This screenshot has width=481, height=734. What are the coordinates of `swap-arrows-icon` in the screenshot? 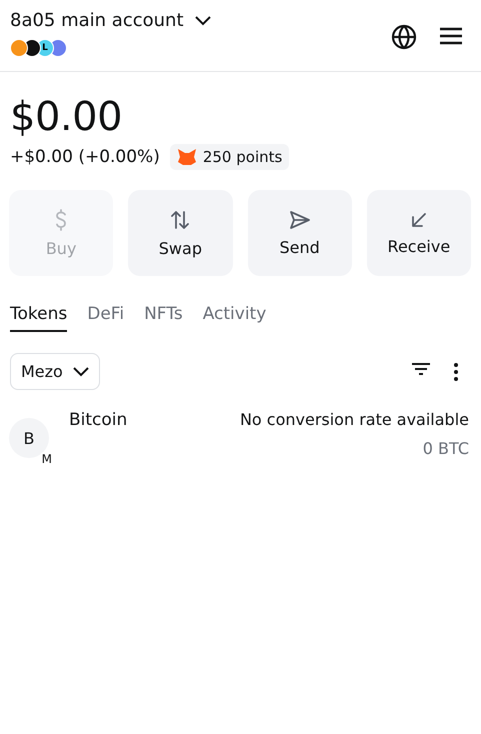 It's located at (180, 219).